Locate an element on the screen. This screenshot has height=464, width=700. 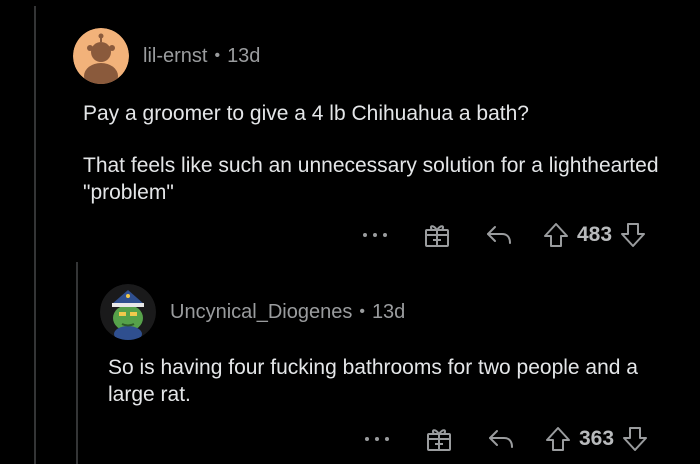
comment-header: lil-ernst • 13d is located at coordinates (383, 56).